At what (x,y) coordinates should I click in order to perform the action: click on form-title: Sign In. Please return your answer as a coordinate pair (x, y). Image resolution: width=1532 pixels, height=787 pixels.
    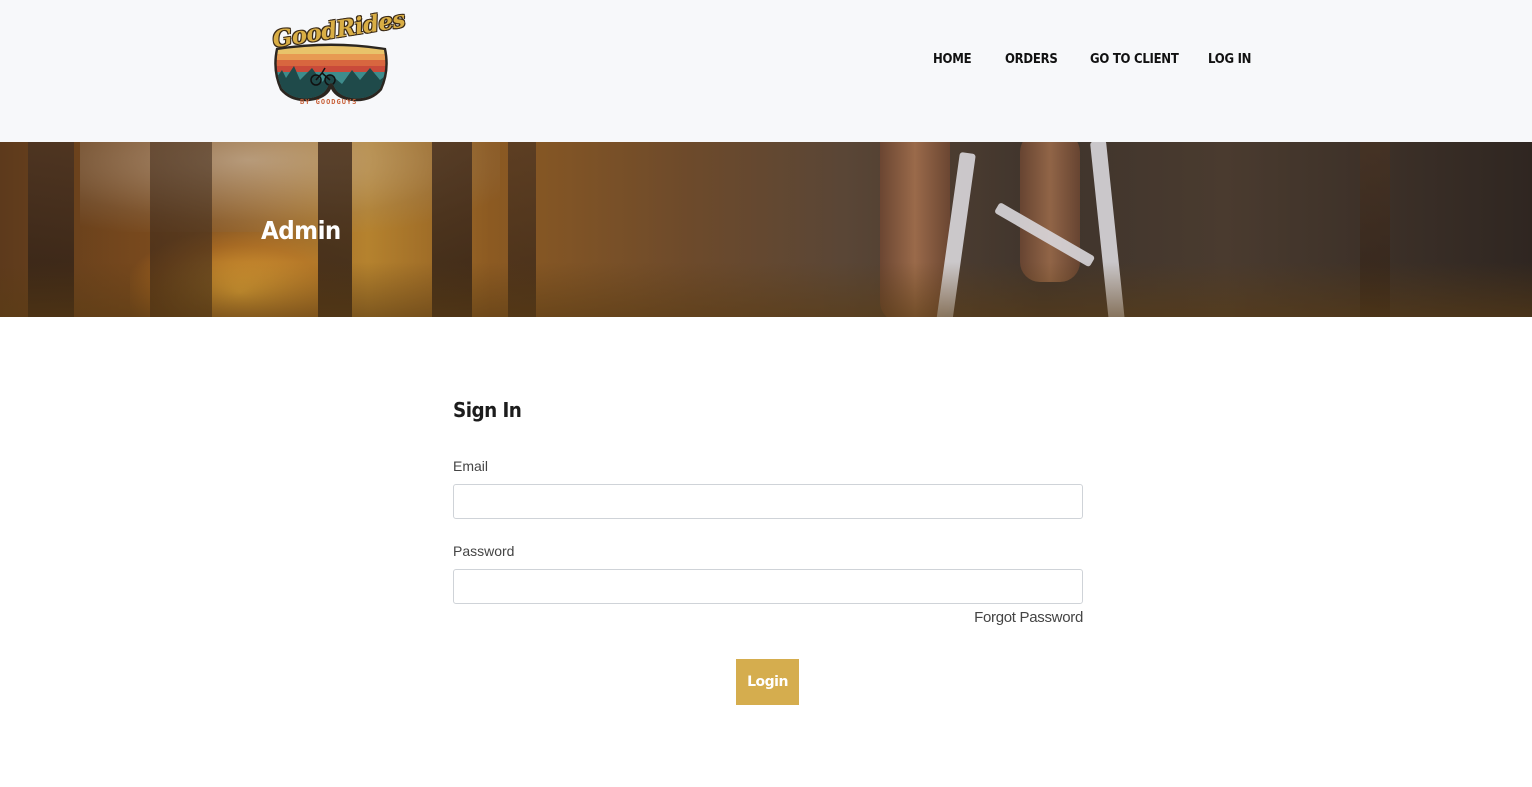
    Looking at the image, I should click on (487, 410).